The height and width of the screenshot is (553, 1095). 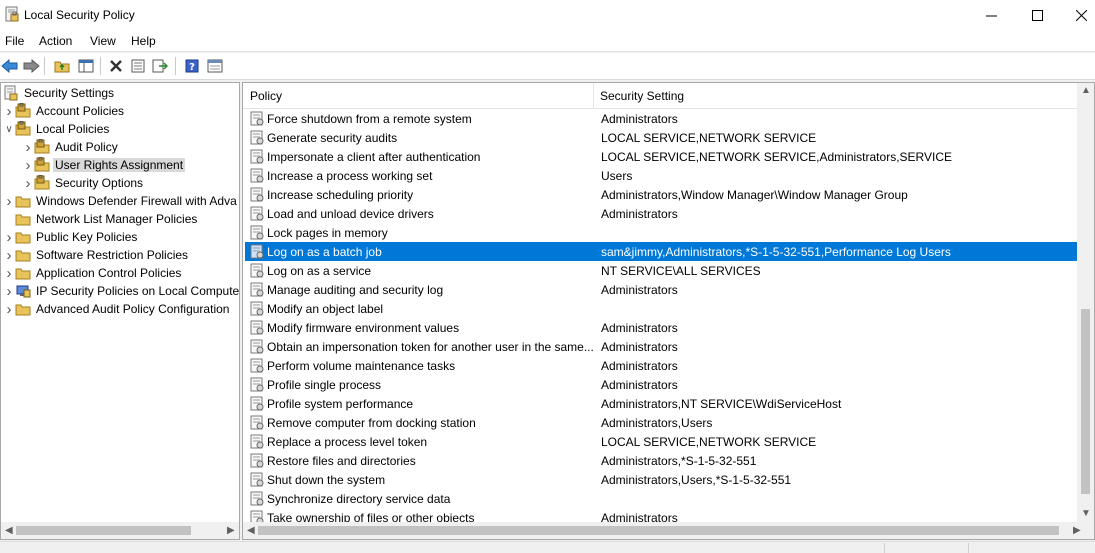 What do you see at coordinates (793, 96) in the screenshot?
I see `column-header-security-setting: Security Setting` at bounding box center [793, 96].